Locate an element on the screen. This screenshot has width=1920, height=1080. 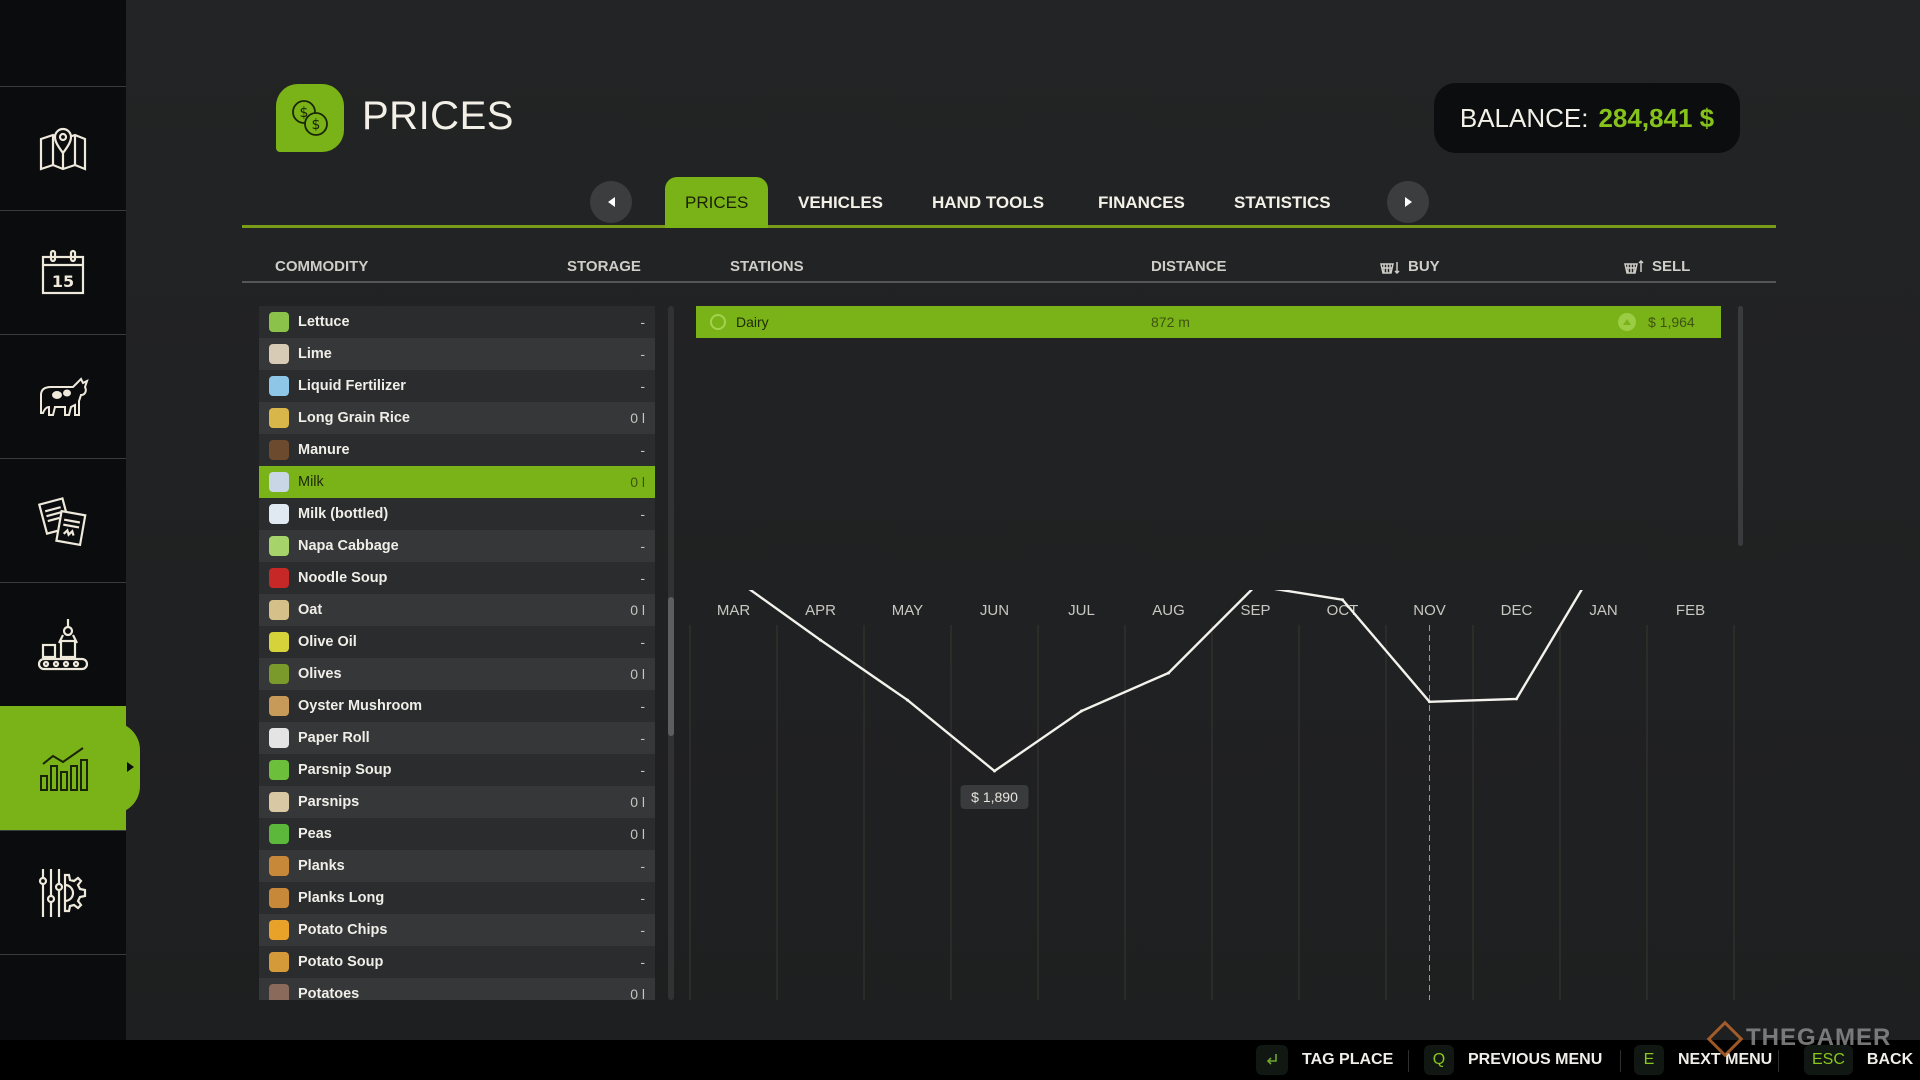
sidebar-item-settings is located at coordinates (63, 892).